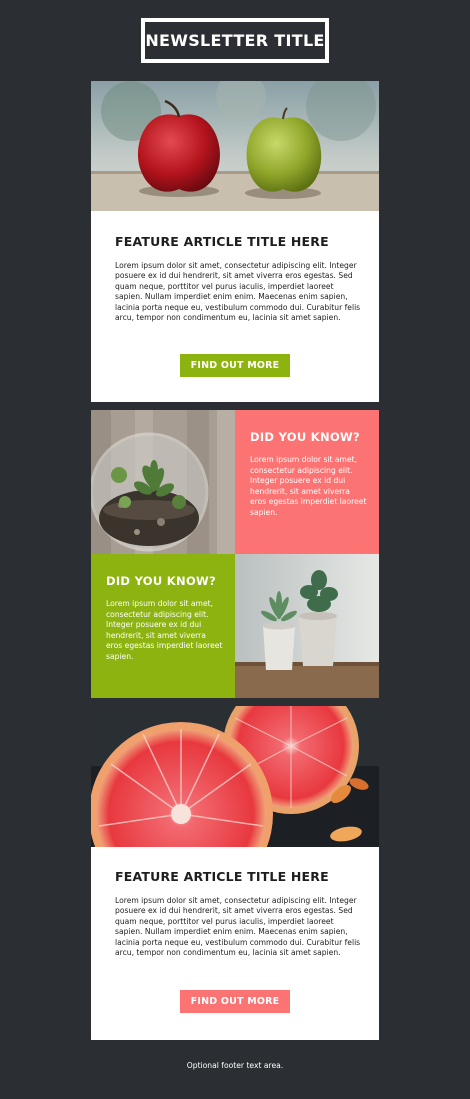  Describe the element at coordinates (235, 40) in the screenshot. I see `newsletter-title: NEWSLETTER TITLE` at that location.